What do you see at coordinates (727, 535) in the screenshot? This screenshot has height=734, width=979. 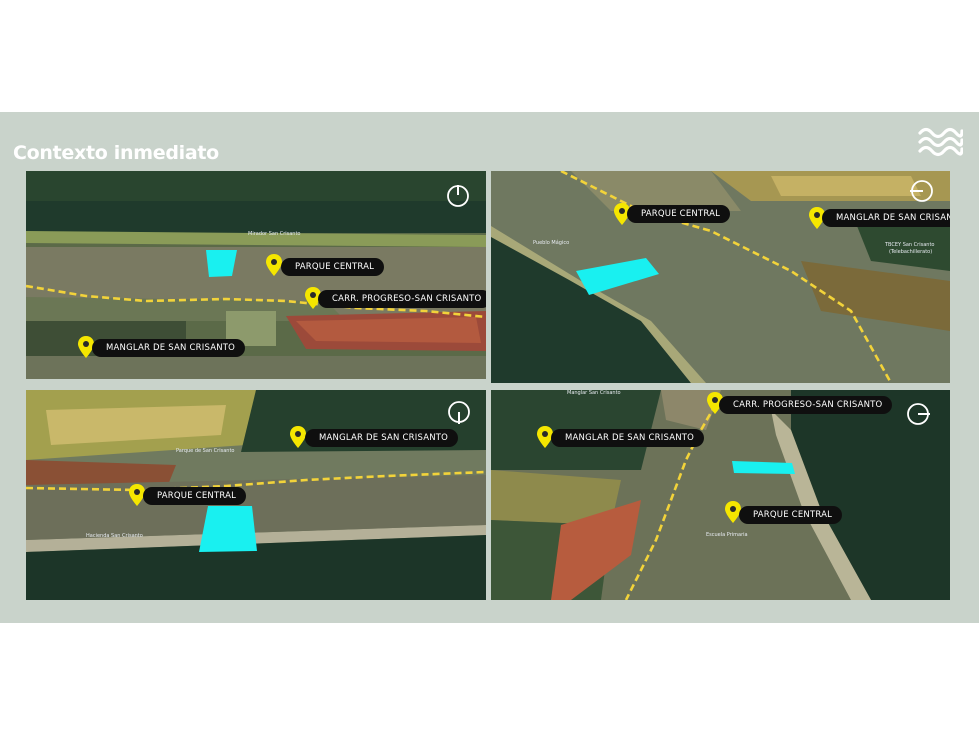 I see `map-misc-label: Escuela Primaria` at bounding box center [727, 535].